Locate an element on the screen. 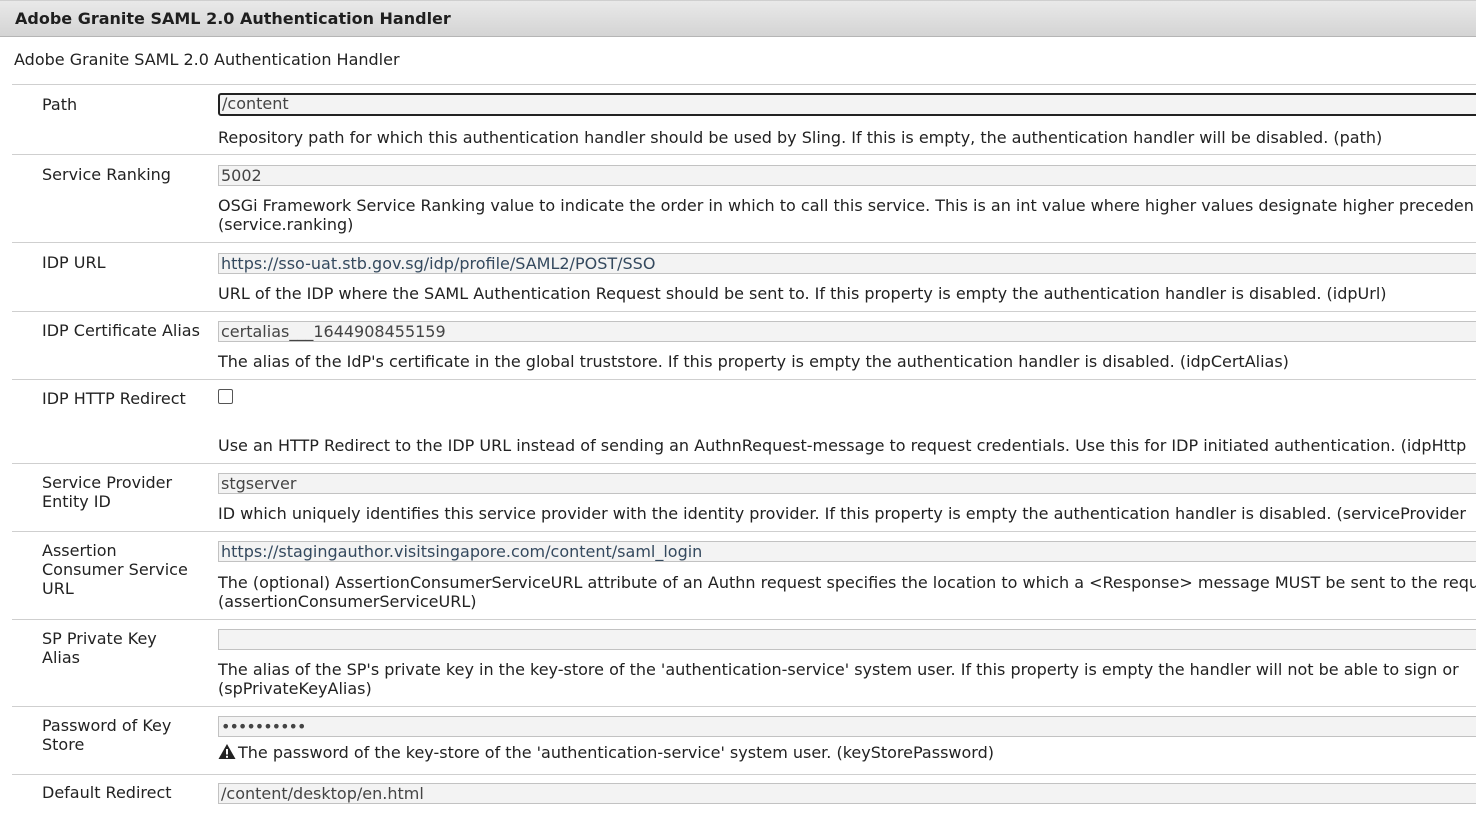 This screenshot has width=1476, height=814. idp-cert-alias-input: certalias___1644908455159 is located at coordinates (847, 331).